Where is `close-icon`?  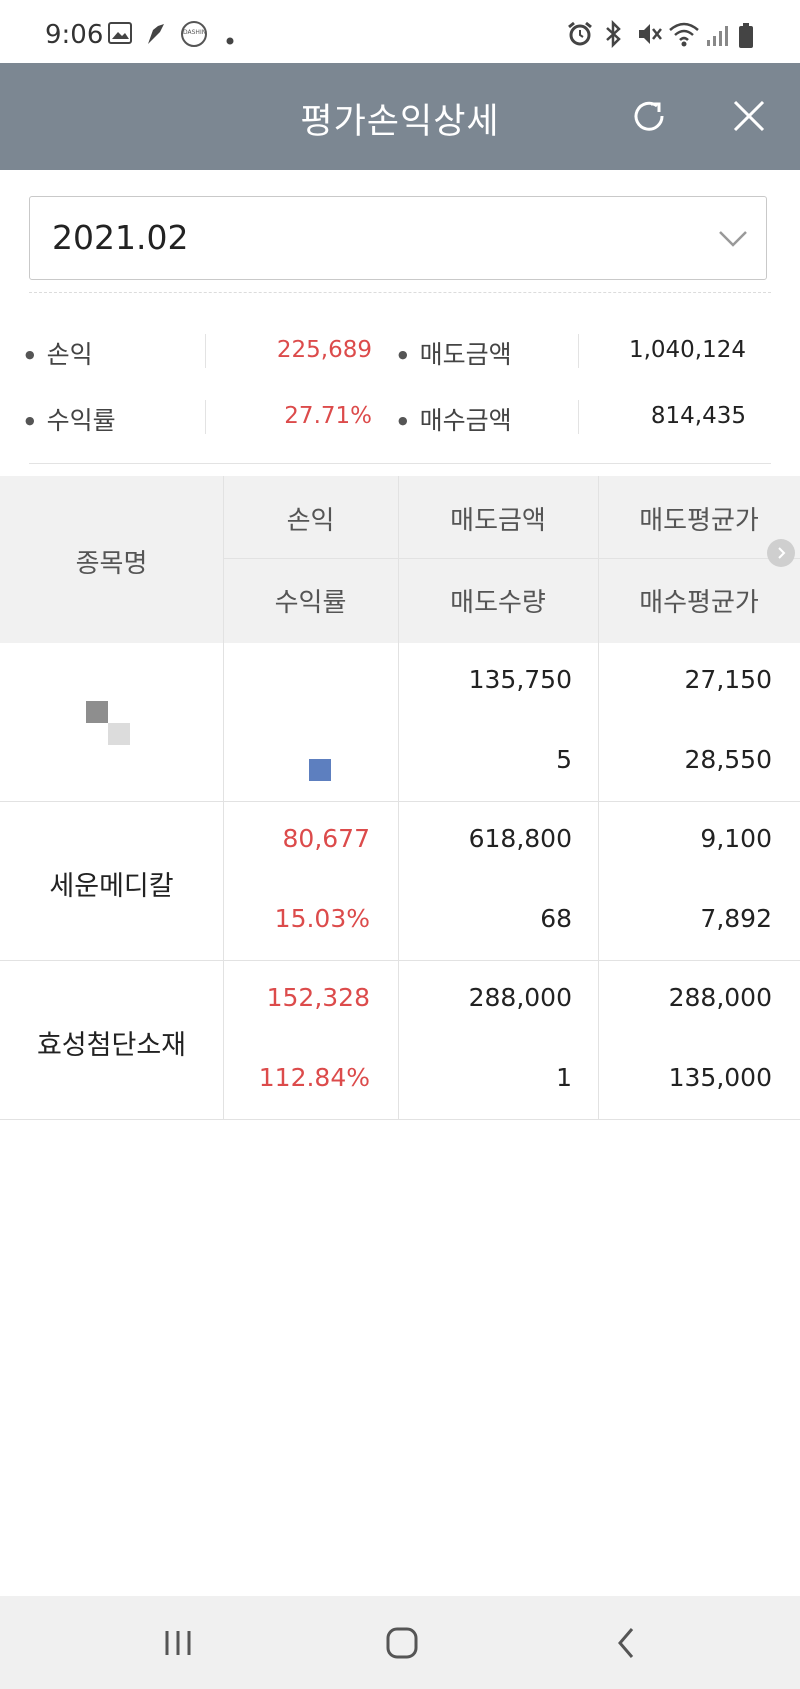
close-icon is located at coordinates (749, 116).